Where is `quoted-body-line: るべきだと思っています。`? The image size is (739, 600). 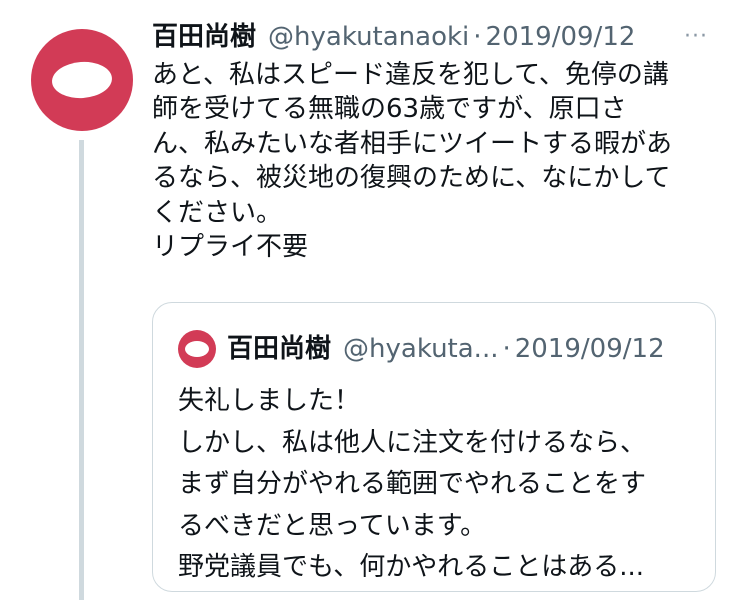
quoted-body-line: るべきだと思っています。 is located at coordinates (332, 525).